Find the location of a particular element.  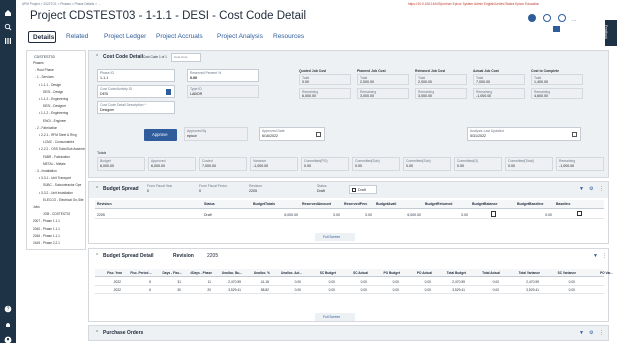

tree-item: - 2 - Fabrication is located at coordinates (46, 128).